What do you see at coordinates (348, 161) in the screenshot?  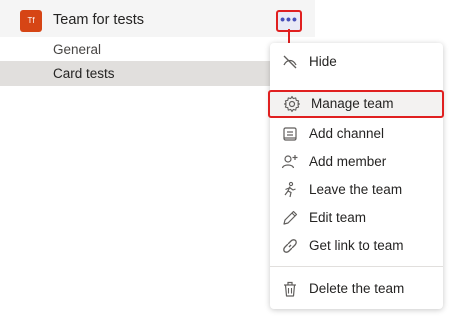 I see `menu-item-label: Add member` at bounding box center [348, 161].